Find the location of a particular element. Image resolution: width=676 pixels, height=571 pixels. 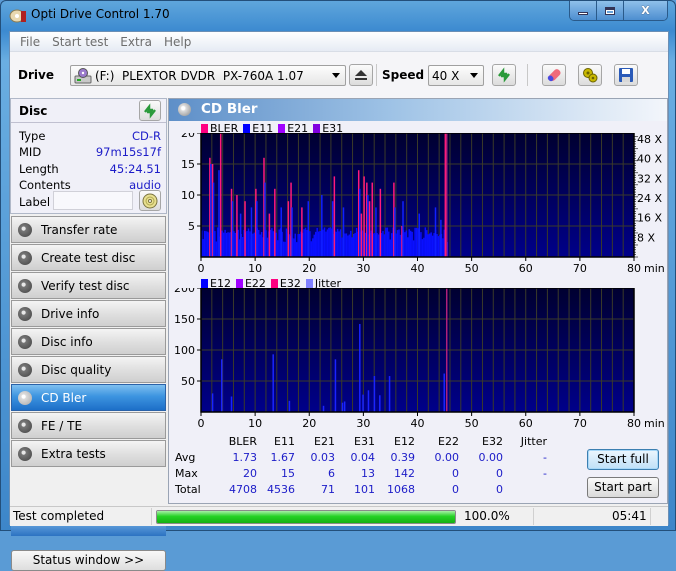

close-icon: X is located at coordinates (645, 10).